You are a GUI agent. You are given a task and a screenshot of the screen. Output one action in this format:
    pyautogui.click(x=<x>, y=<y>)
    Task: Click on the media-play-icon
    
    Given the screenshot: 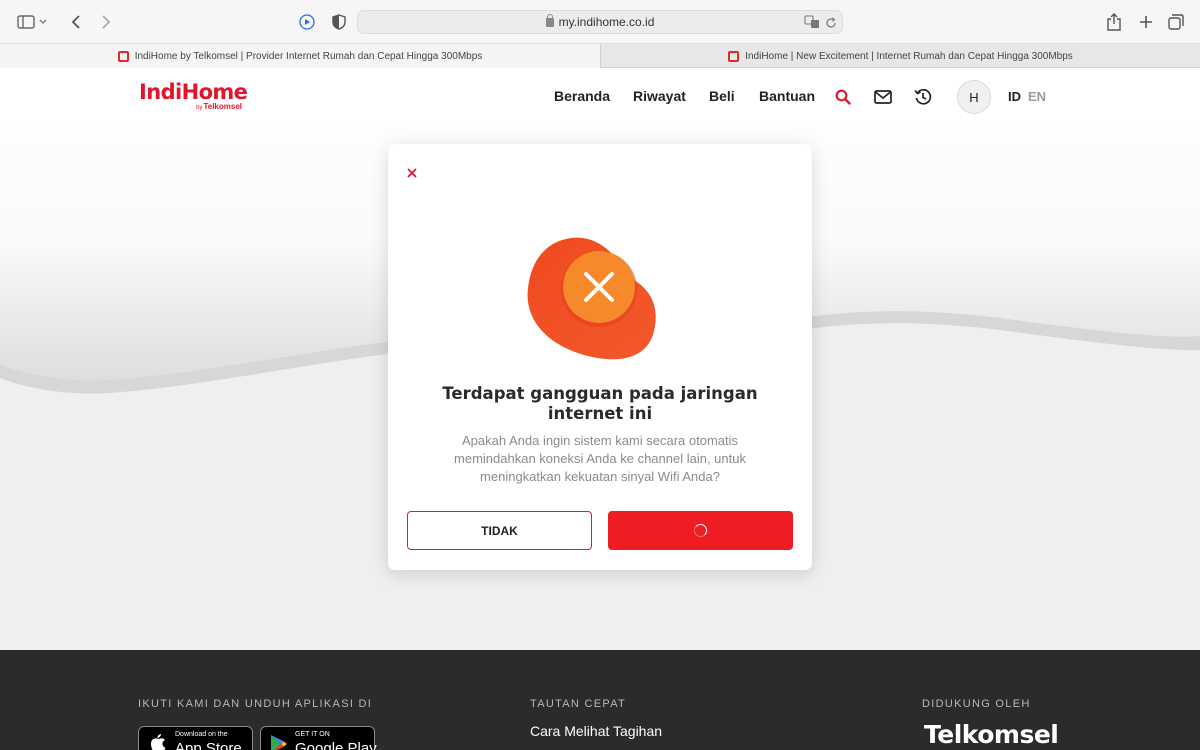 What is the action you would take?
    pyautogui.click(x=307, y=22)
    